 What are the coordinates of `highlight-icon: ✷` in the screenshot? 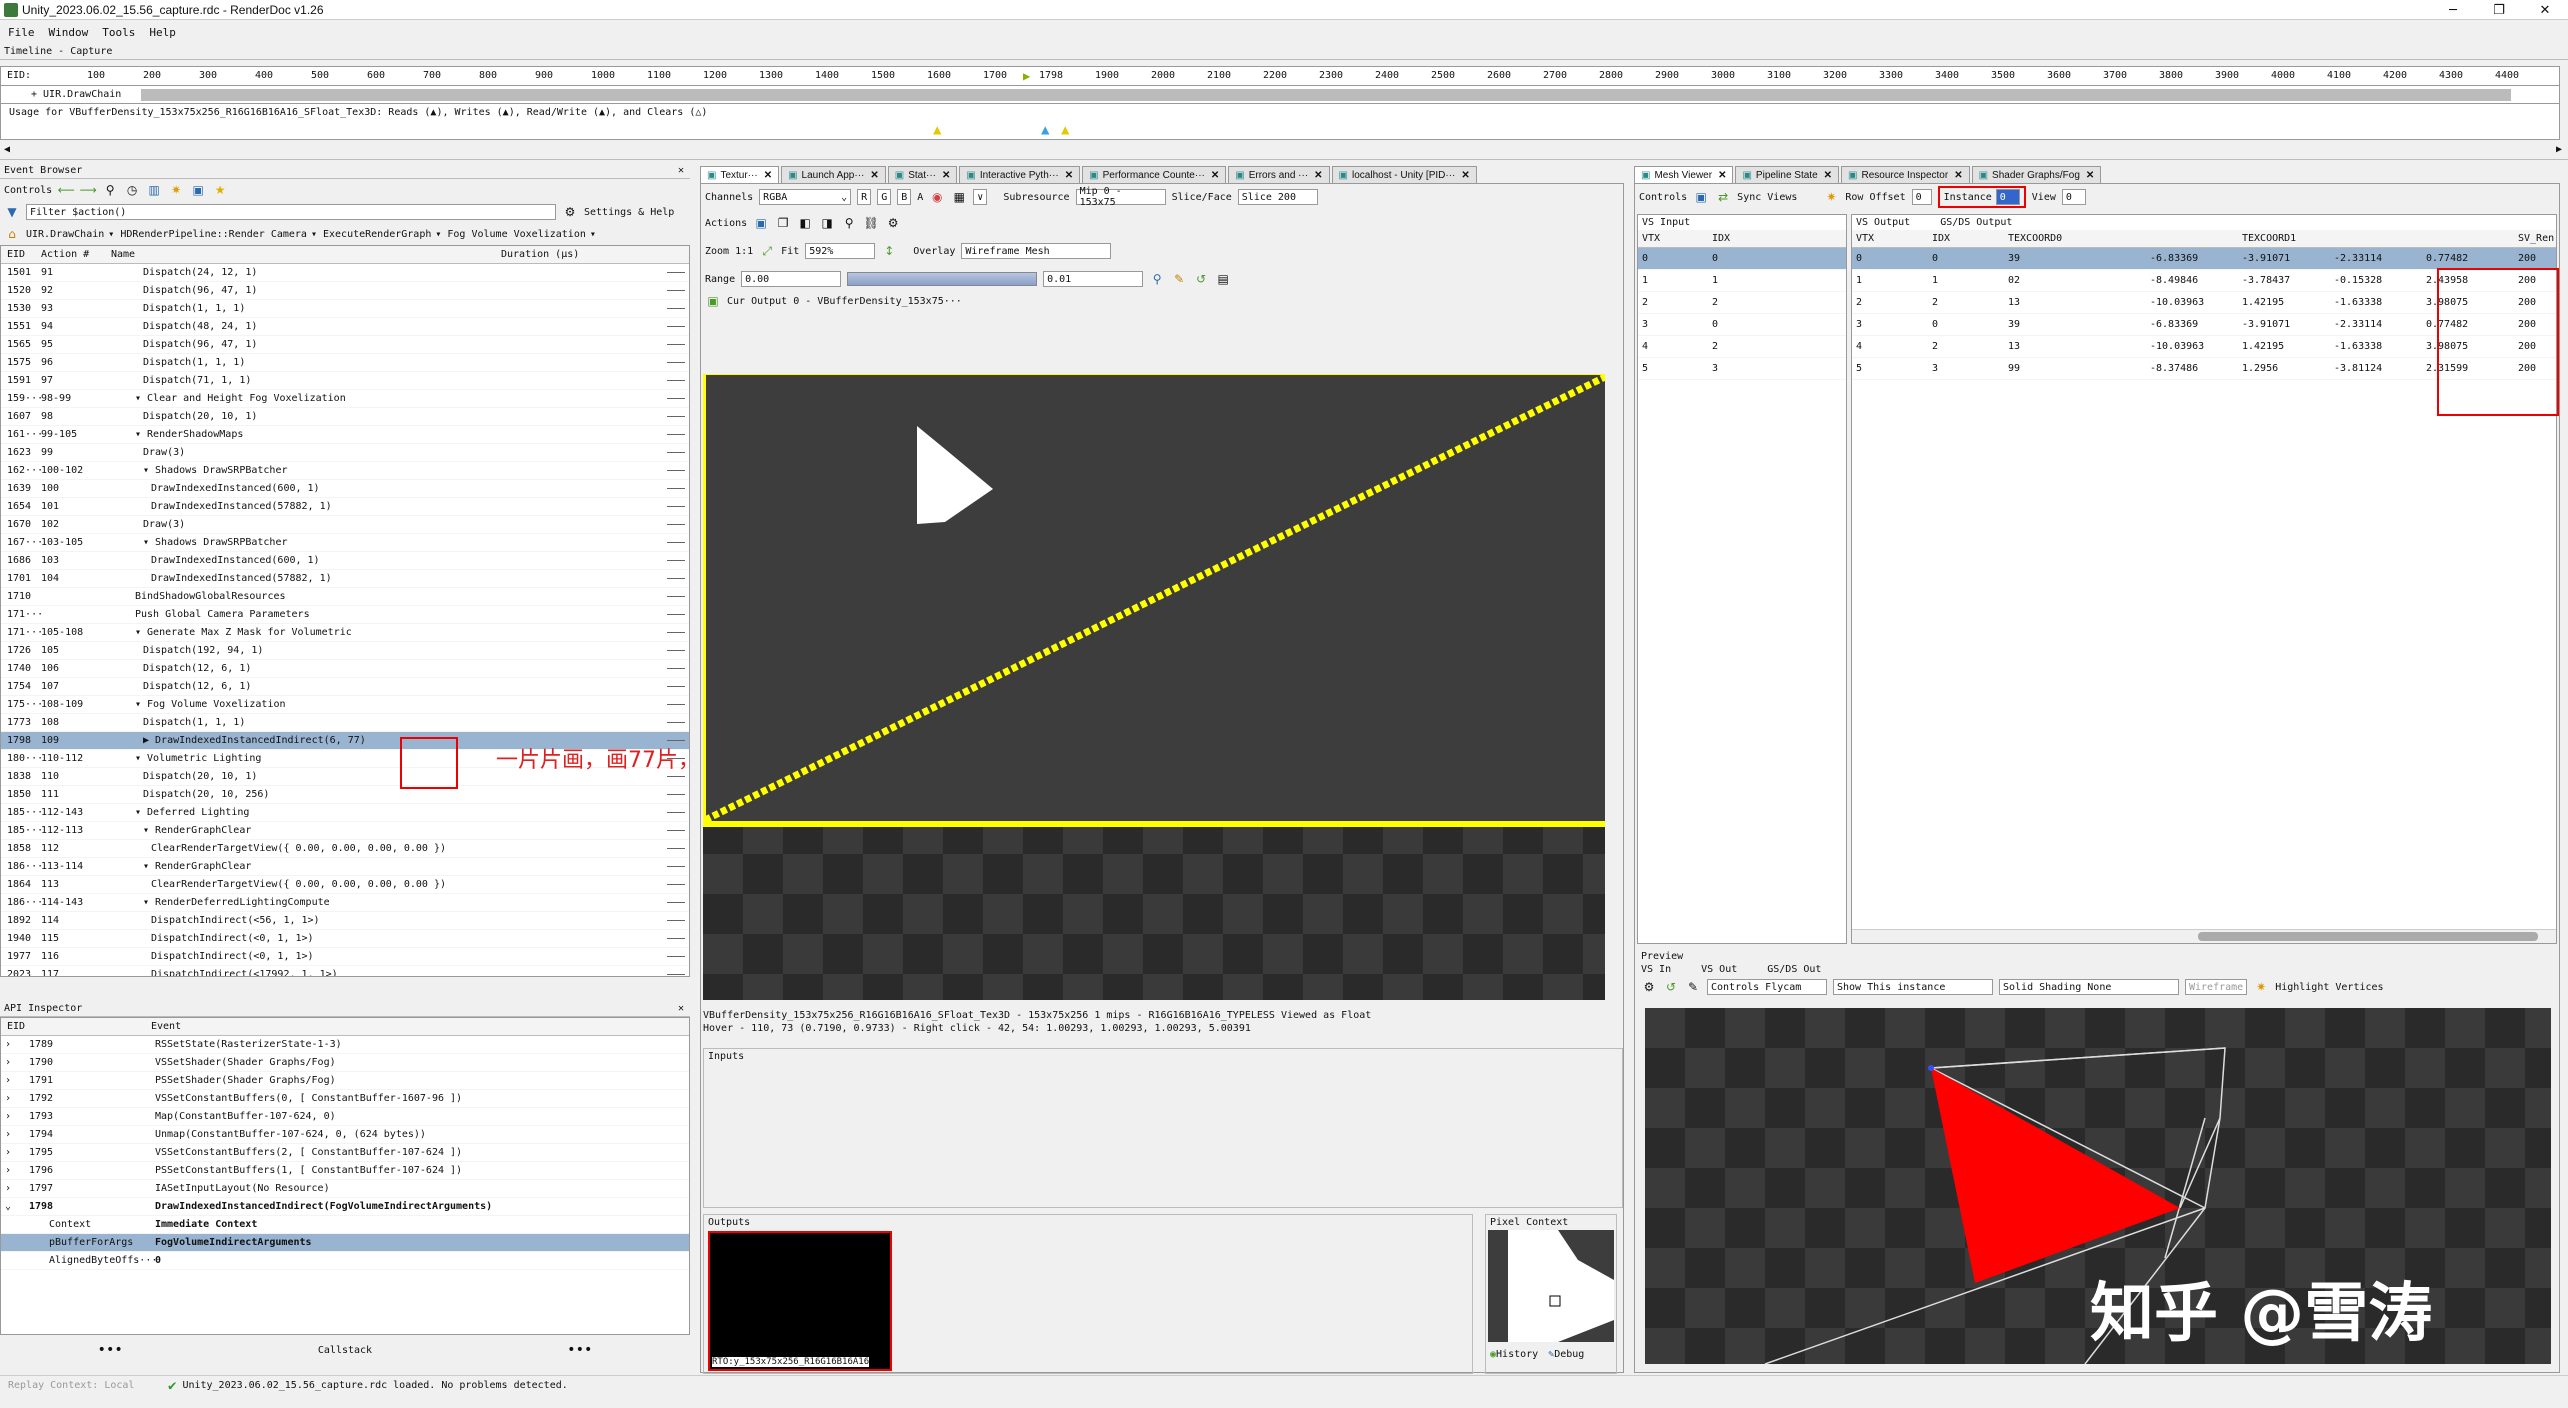 It's located at (1831, 197).